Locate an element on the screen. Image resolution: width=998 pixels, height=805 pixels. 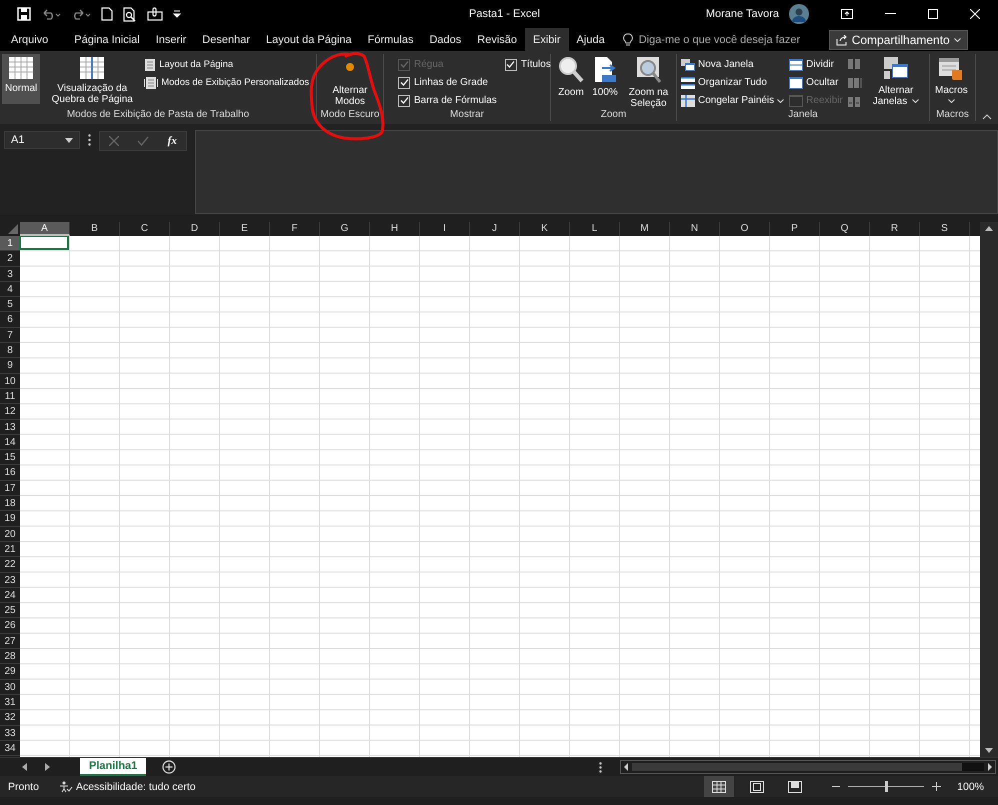
window-option-button: Congelar Painéis is located at coordinates (732, 100).